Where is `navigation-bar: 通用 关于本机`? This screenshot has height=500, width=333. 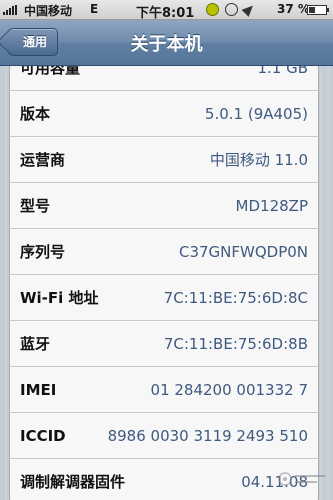 navigation-bar: 通用 关于本机 is located at coordinates (166, 43).